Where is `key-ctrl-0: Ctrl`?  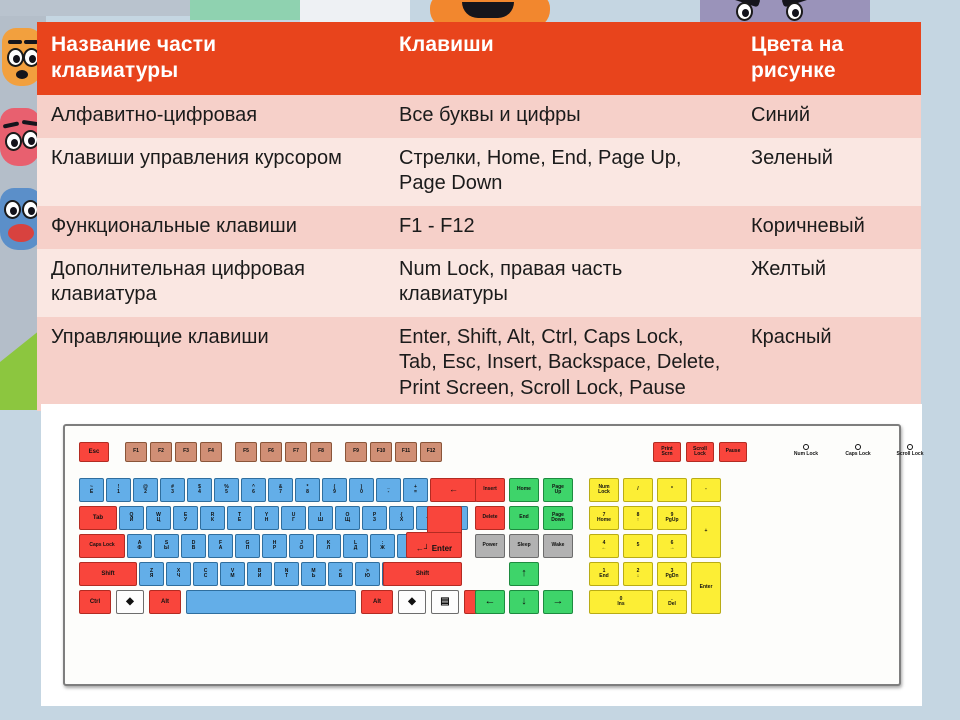 key-ctrl-0: Ctrl is located at coordinates (95, 602).